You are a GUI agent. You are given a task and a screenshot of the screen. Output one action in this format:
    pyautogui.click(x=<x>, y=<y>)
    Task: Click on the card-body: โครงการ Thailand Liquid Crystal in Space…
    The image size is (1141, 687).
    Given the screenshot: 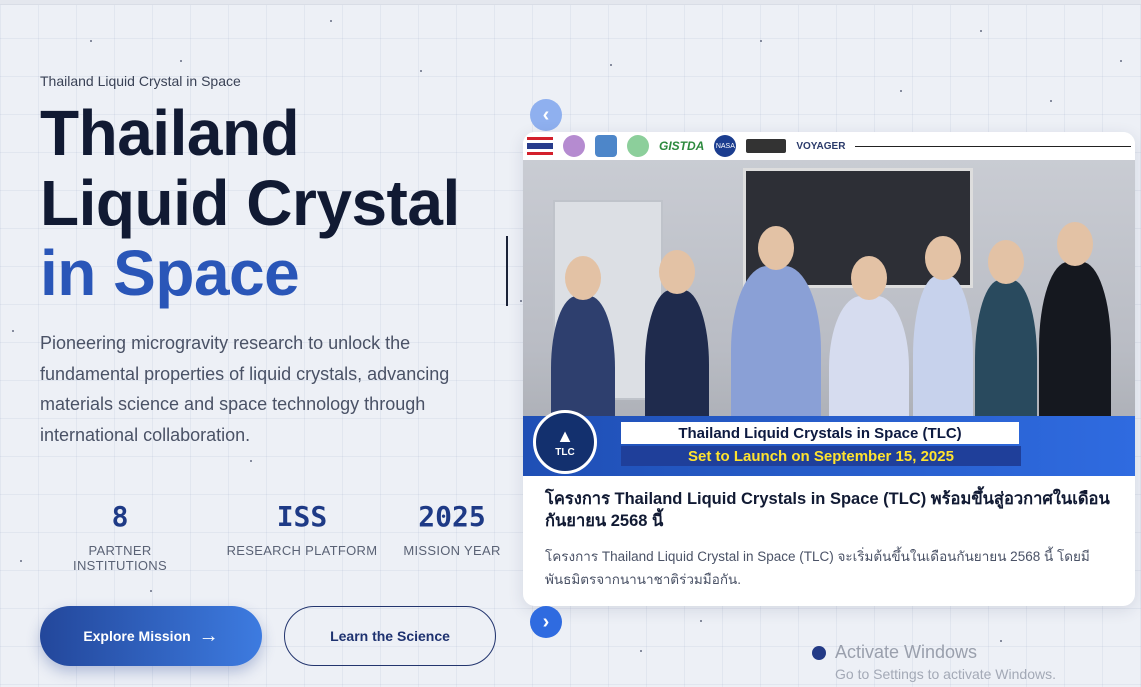 What is the action you would take?
    pyautogui.click(x=817, y=568)
    